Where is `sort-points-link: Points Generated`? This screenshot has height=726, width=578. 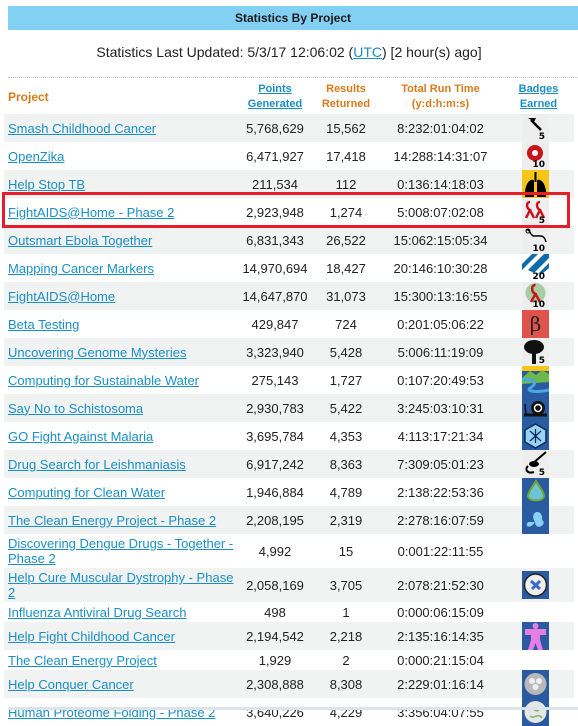 sort-points-link: Points Generated is located at coordinates (275, 96).